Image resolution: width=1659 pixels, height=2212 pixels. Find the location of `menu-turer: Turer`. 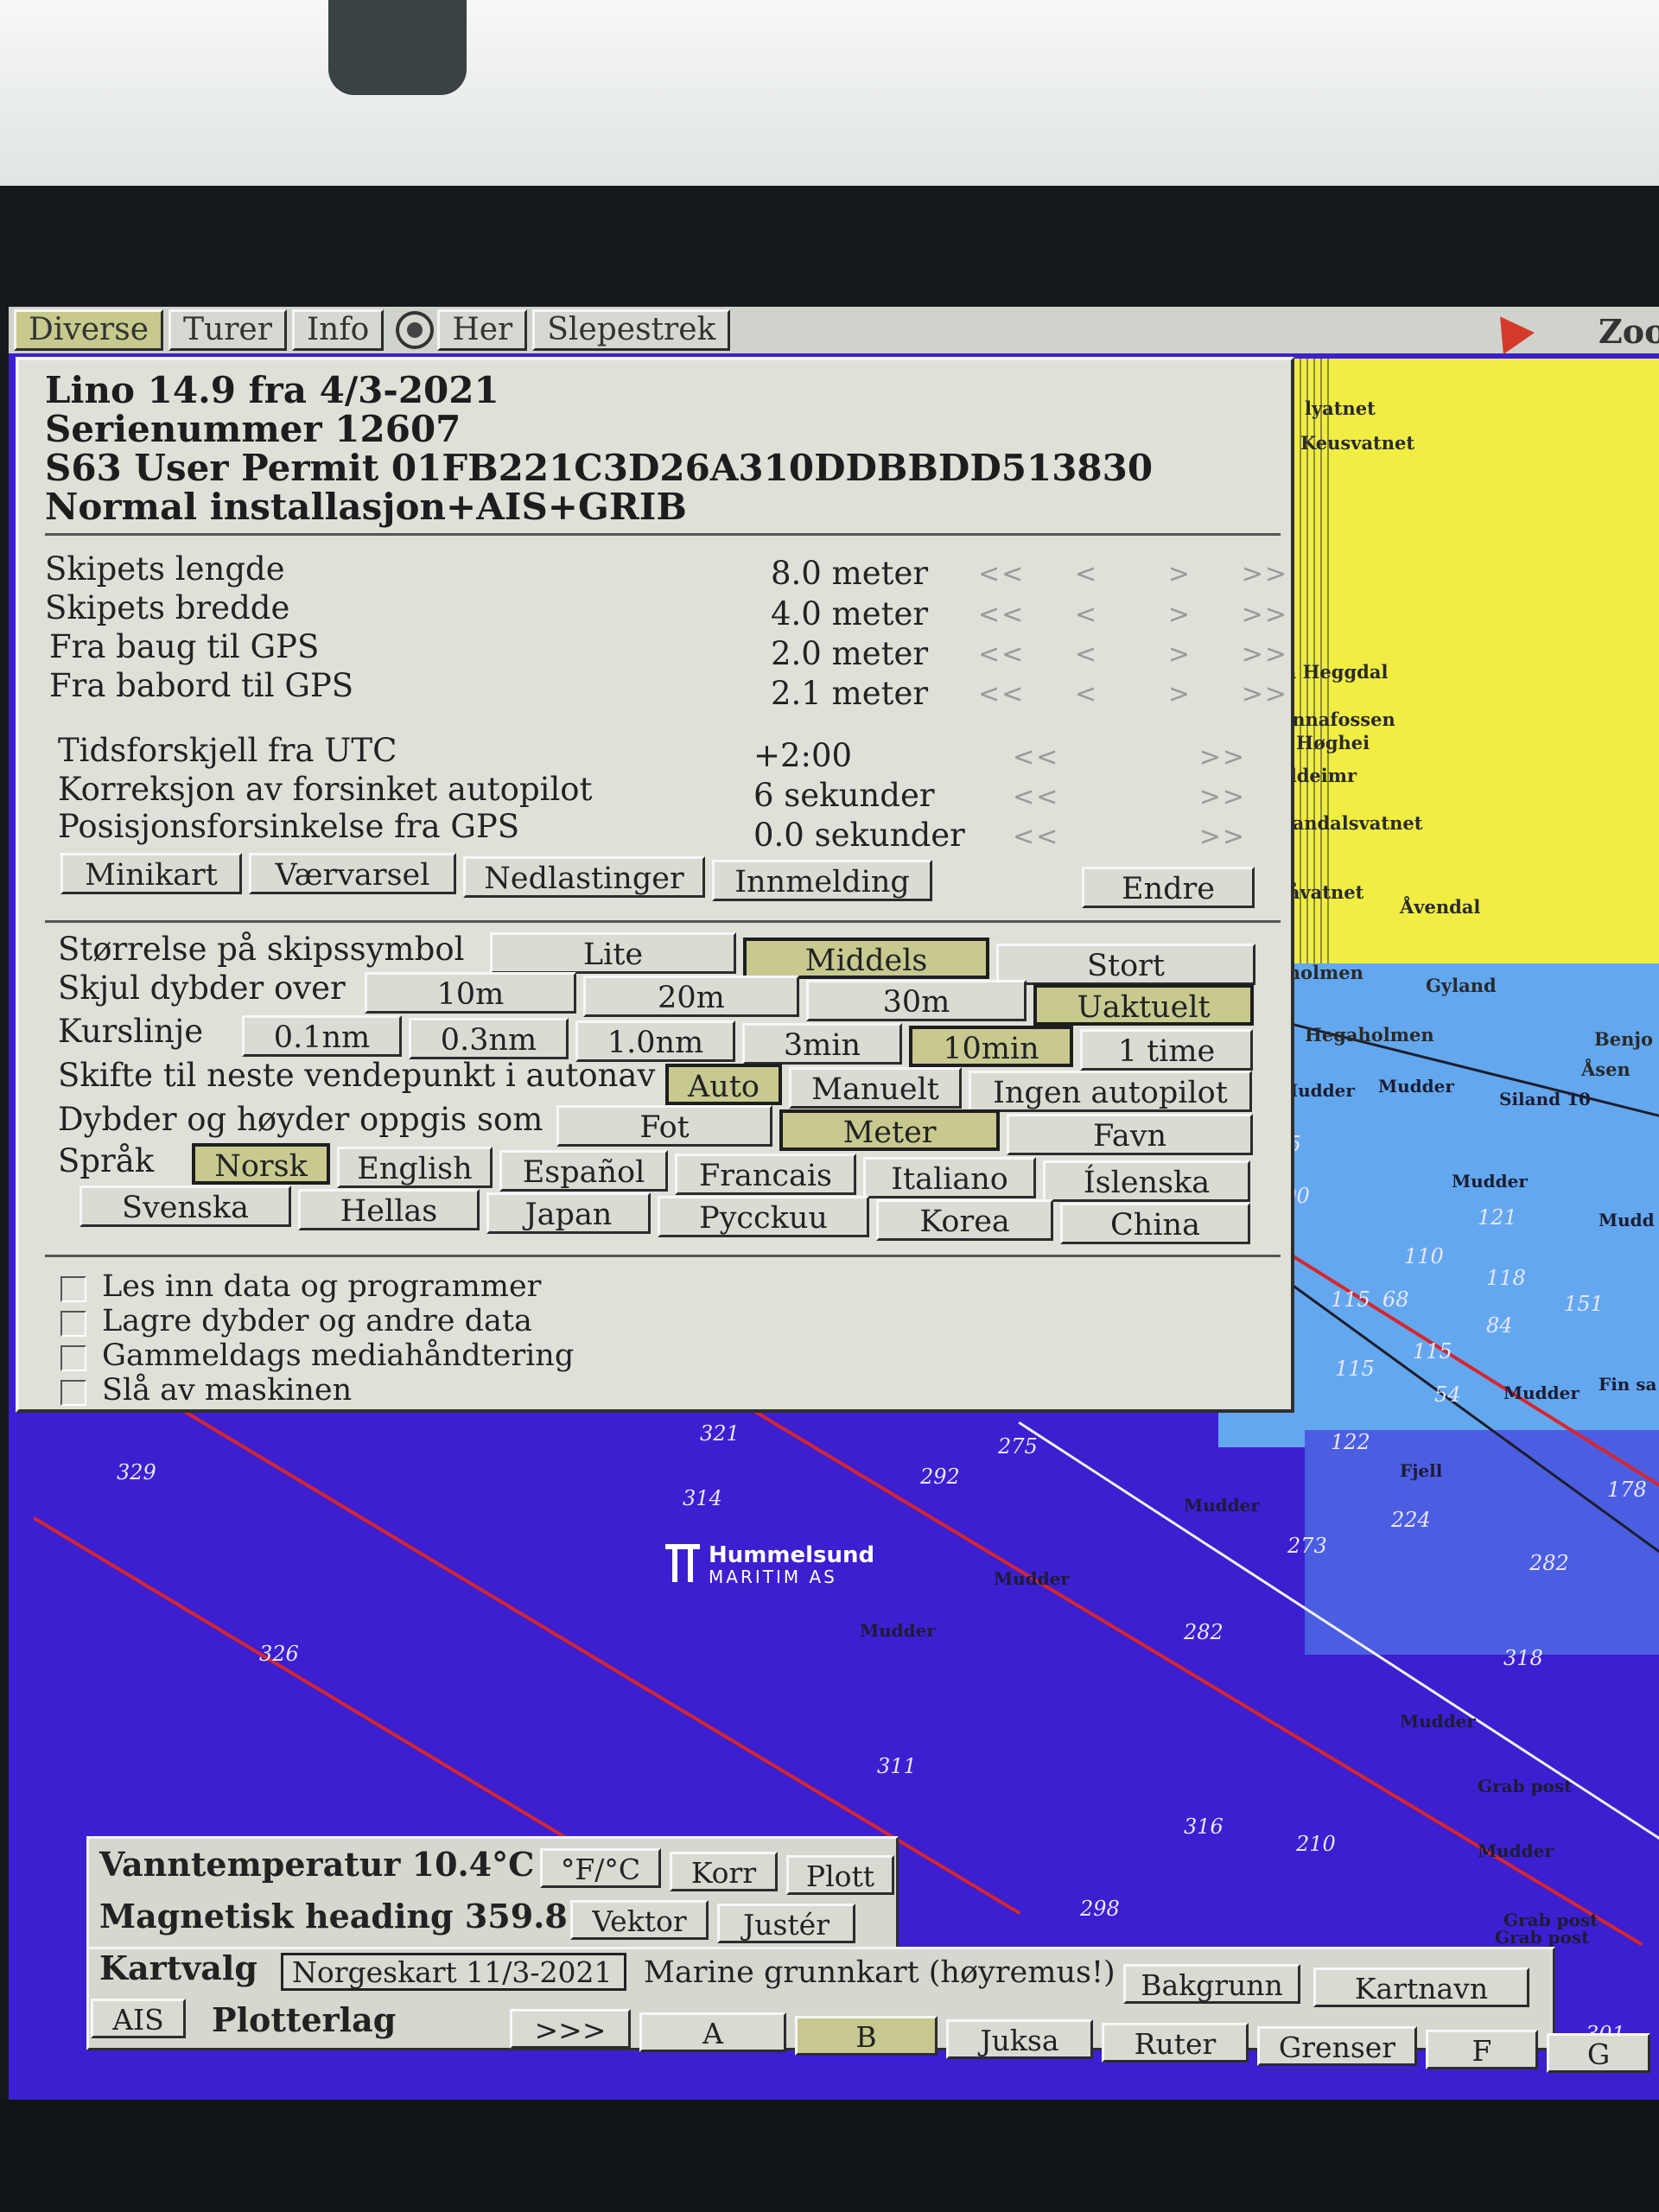

menu-turer: Turer is located at coordinates (227, 330).